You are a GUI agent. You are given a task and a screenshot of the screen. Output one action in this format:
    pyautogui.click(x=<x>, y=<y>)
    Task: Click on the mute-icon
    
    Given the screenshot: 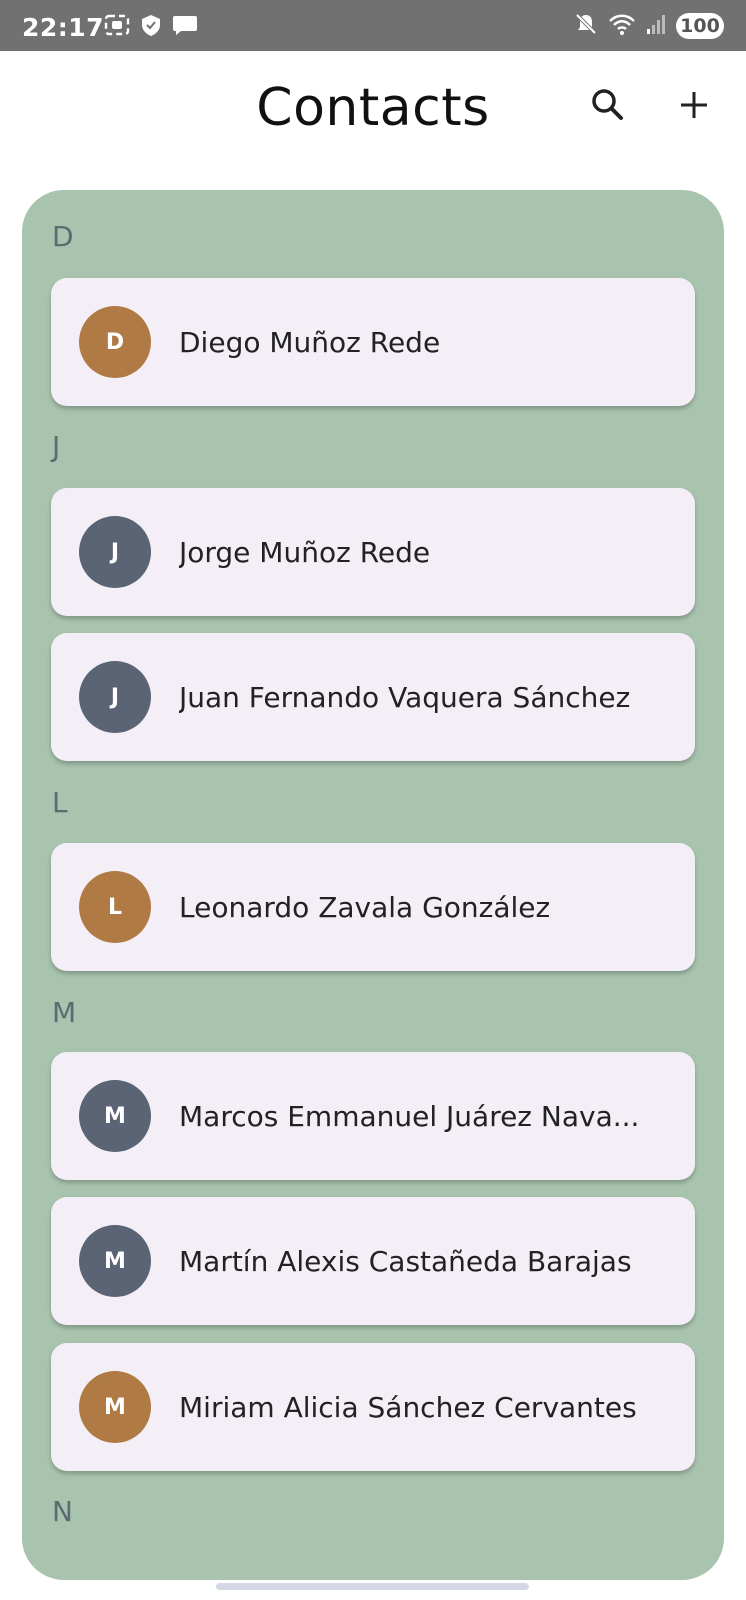 What is the action you would take?
    pyautogui.click(x=586, y=26)
    